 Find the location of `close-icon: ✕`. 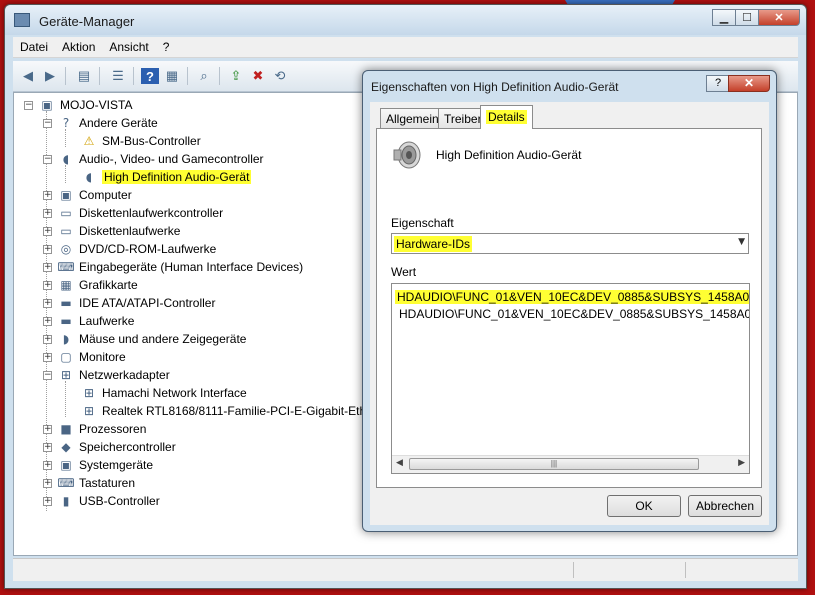

close-icon: ✕ is located at coordinates (779, 17).